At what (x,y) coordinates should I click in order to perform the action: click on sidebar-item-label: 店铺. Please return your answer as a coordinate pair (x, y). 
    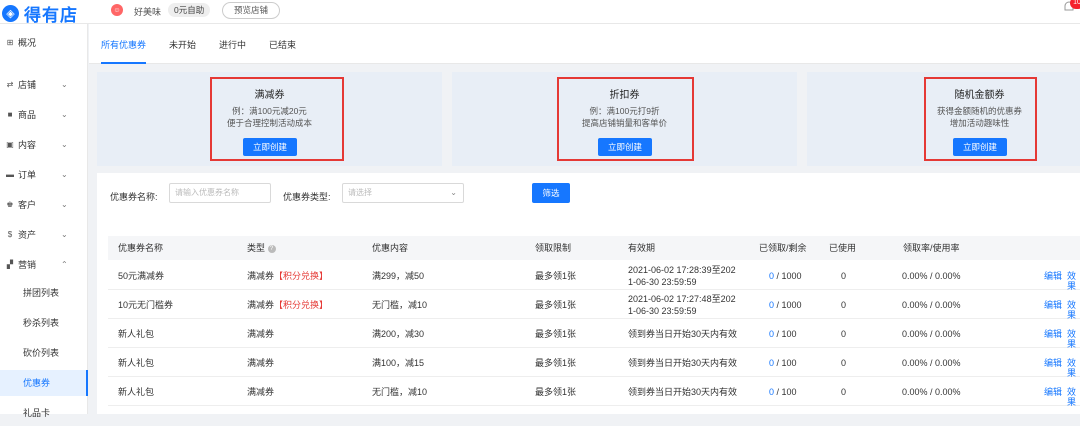
    Looking at the image, I should click on (27, 84).